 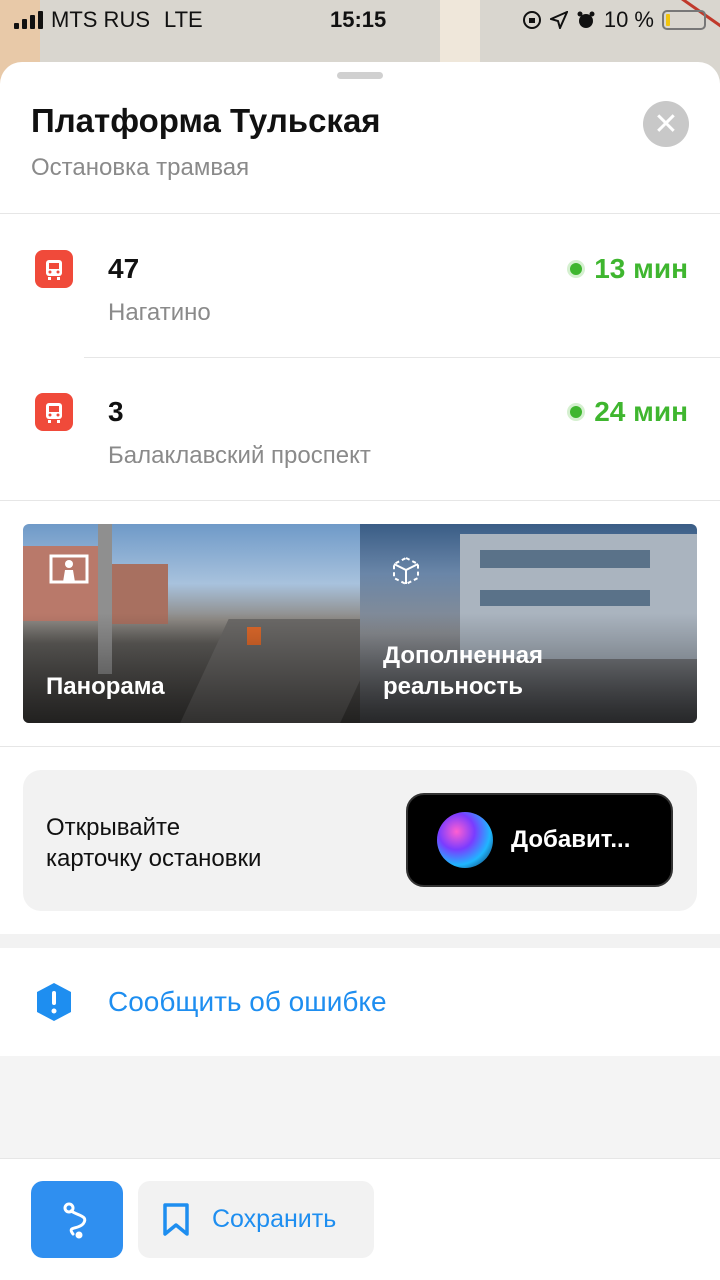 I want to click on route-eta: 13 мин, so click(x=629, y=269).